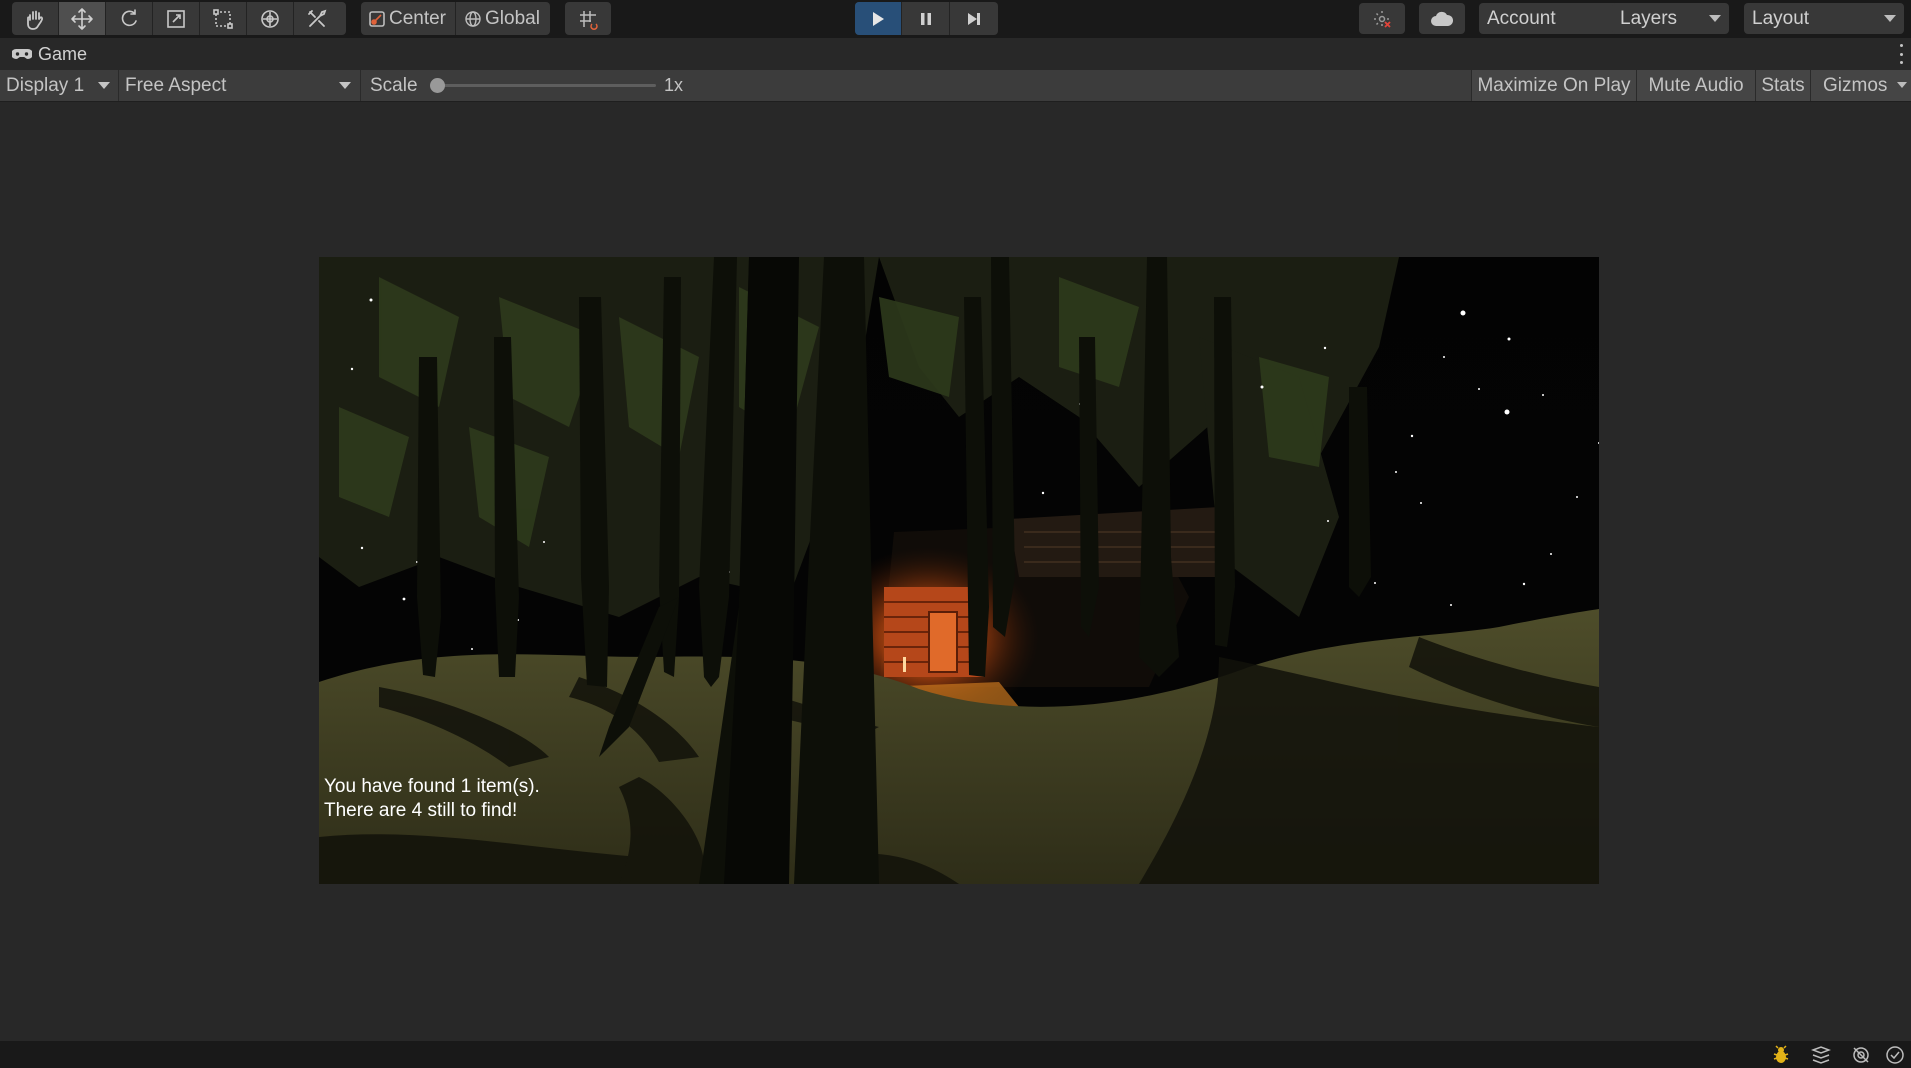 Image resolution: width=1911 pixels, height=1068 pixels. Describe the element at coordinates (394, 85) in the screenshot. I see `scale-label: Scale` at that location.